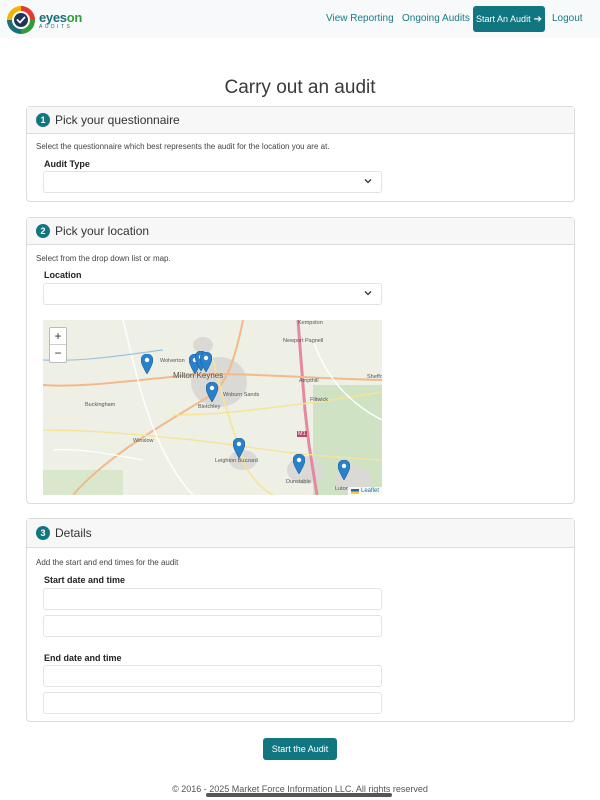 The image size is (600, 800). I want to click on end-datetime-label: End date and time, so click(83, 658).